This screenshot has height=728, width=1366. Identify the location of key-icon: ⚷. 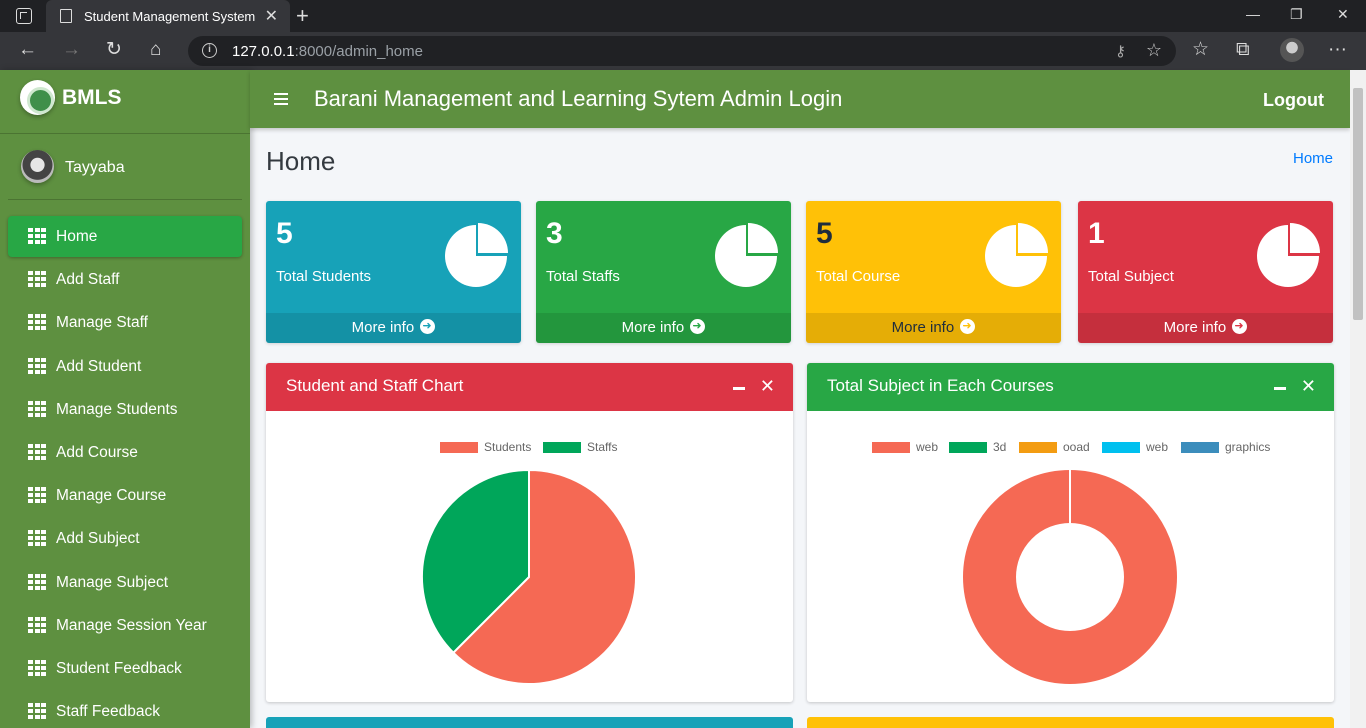
(1120, 51).